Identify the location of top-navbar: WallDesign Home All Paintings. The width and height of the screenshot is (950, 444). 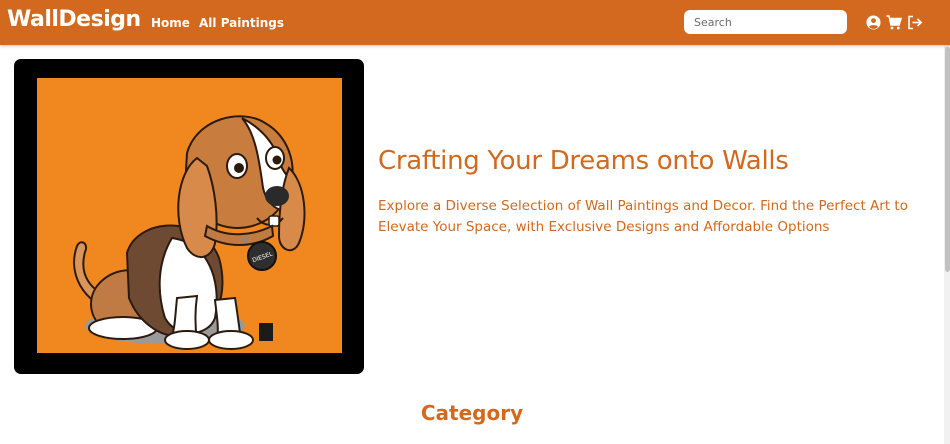
(475, 22).